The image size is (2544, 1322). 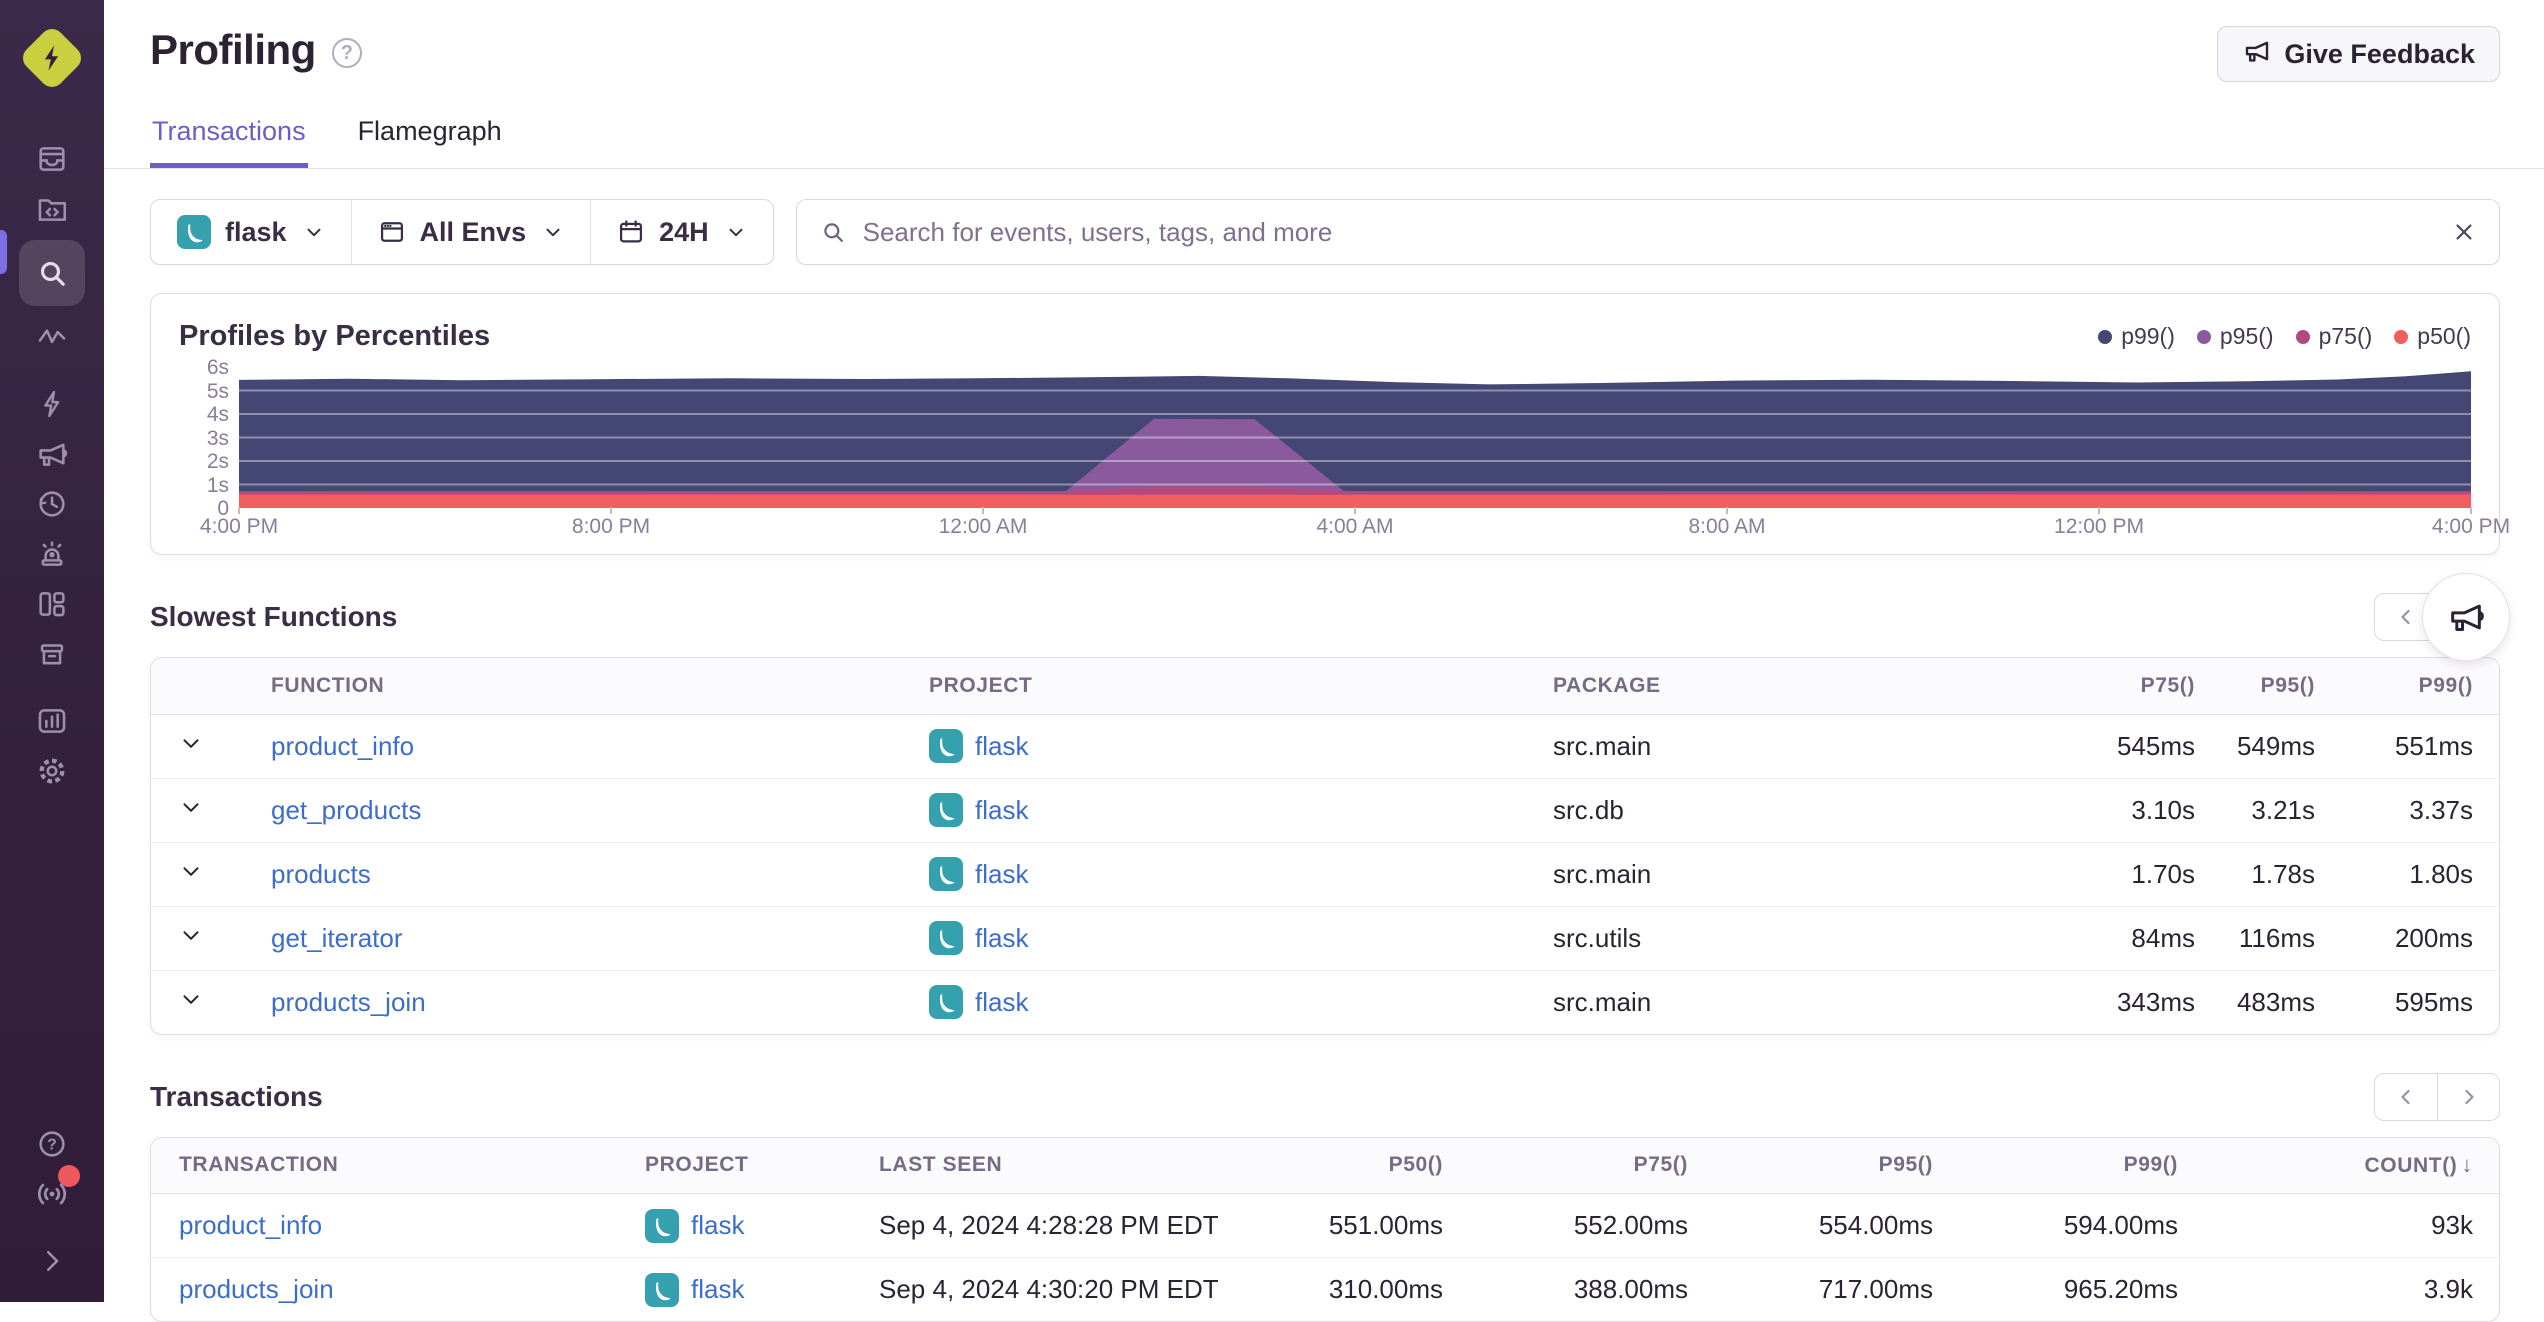 I want to click on floating-feedback-button, so click(x=2466, y=617).